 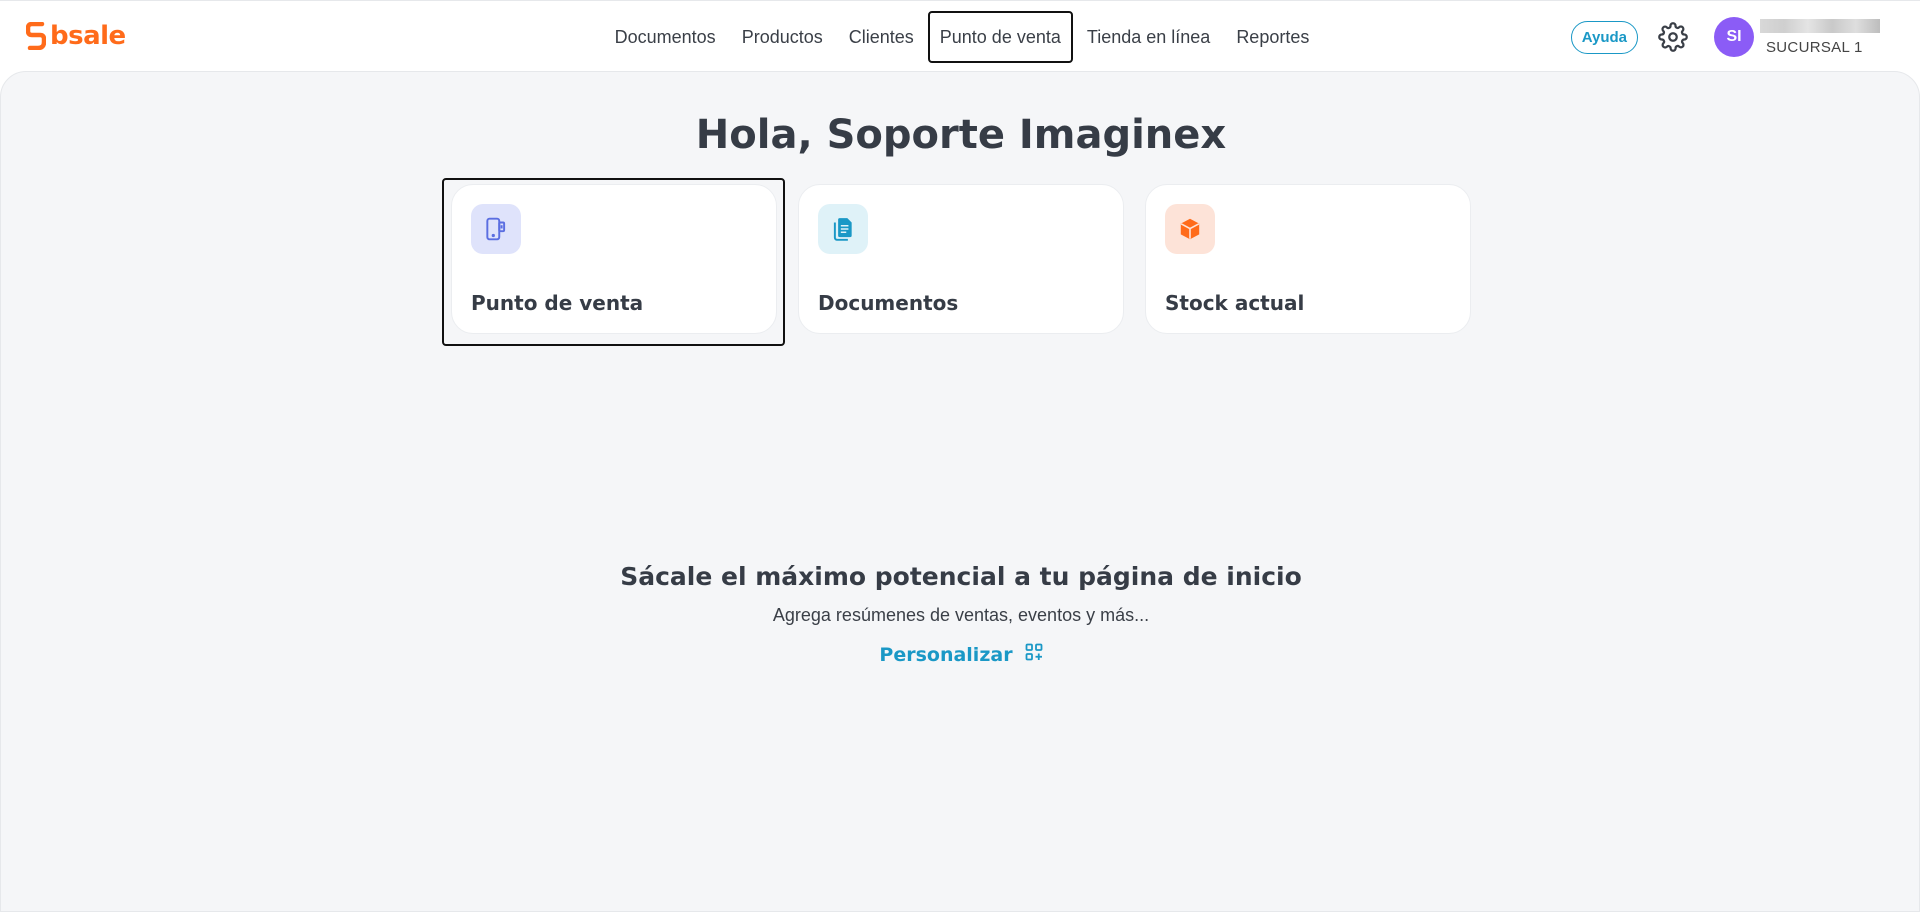 I want to click on gear-icon, so click(x=1673, y=37).